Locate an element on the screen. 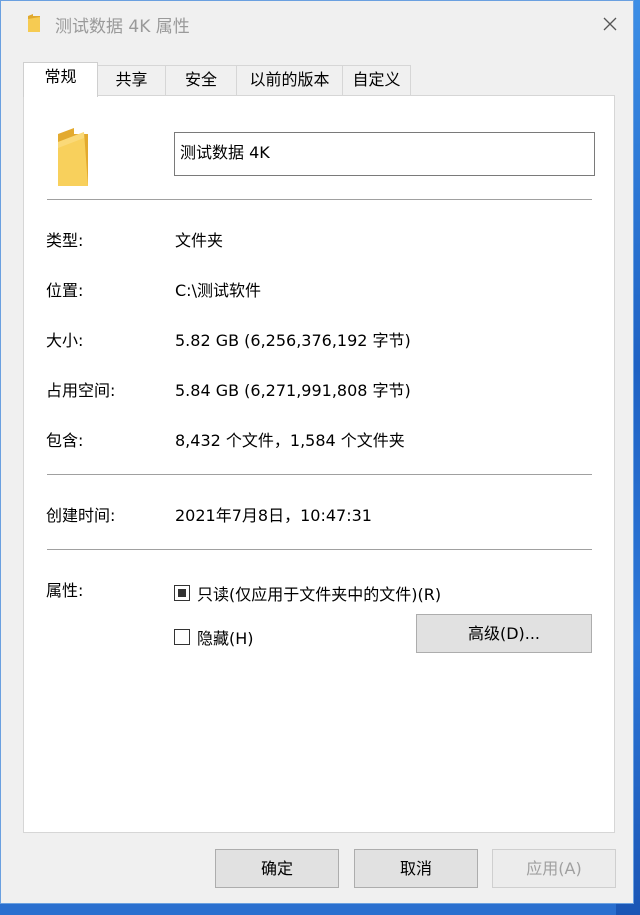 The width and height of the screenshot is (640, 915). attributes-label: 属性: is located at coordinates (65, 590).